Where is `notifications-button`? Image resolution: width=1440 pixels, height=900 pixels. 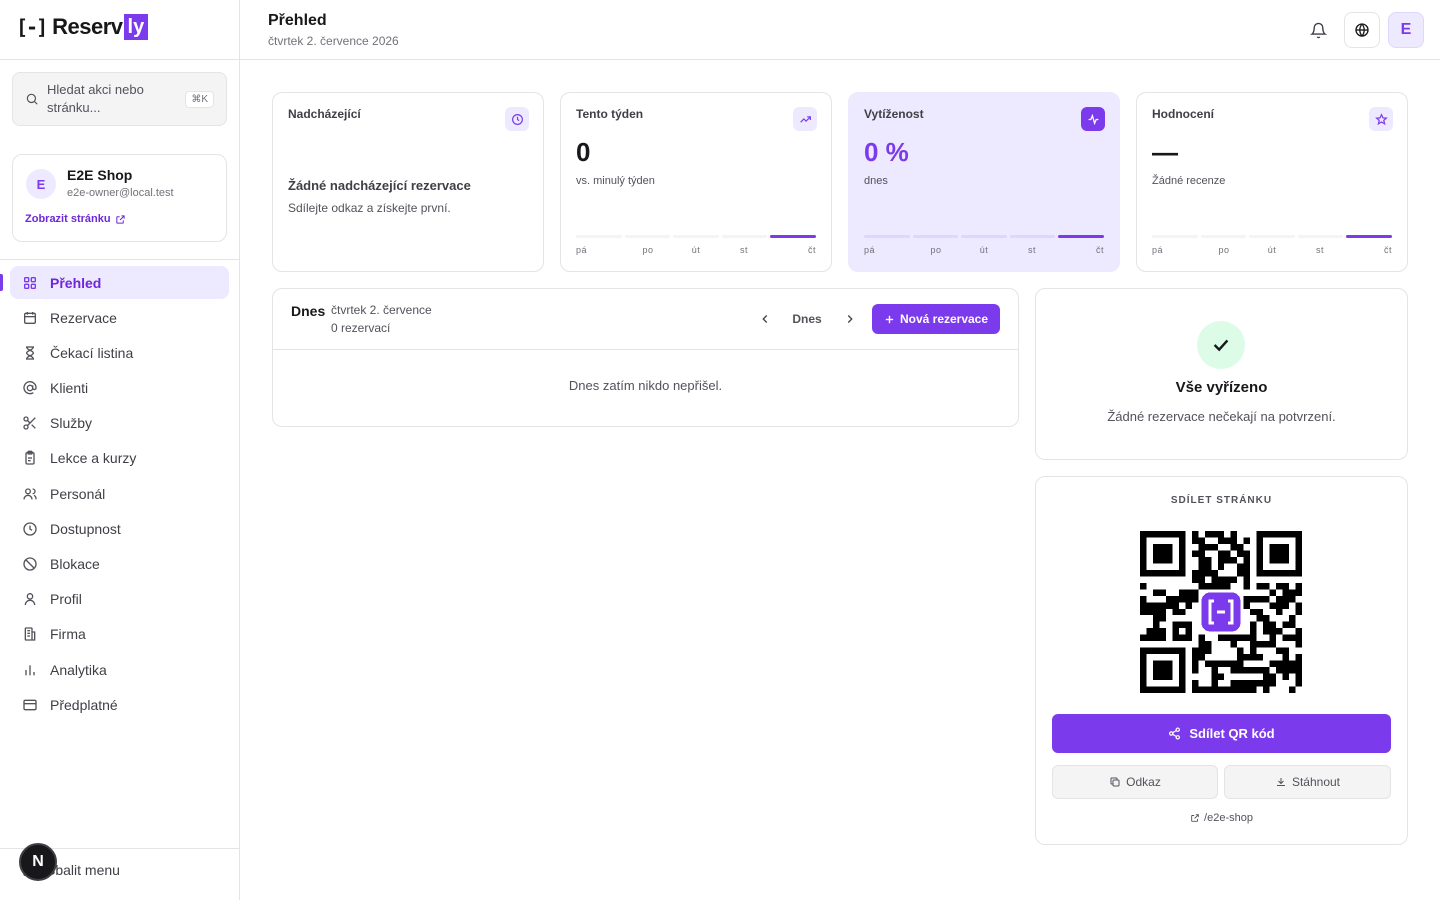 notifications-button is located at coordinates (1318, 30).